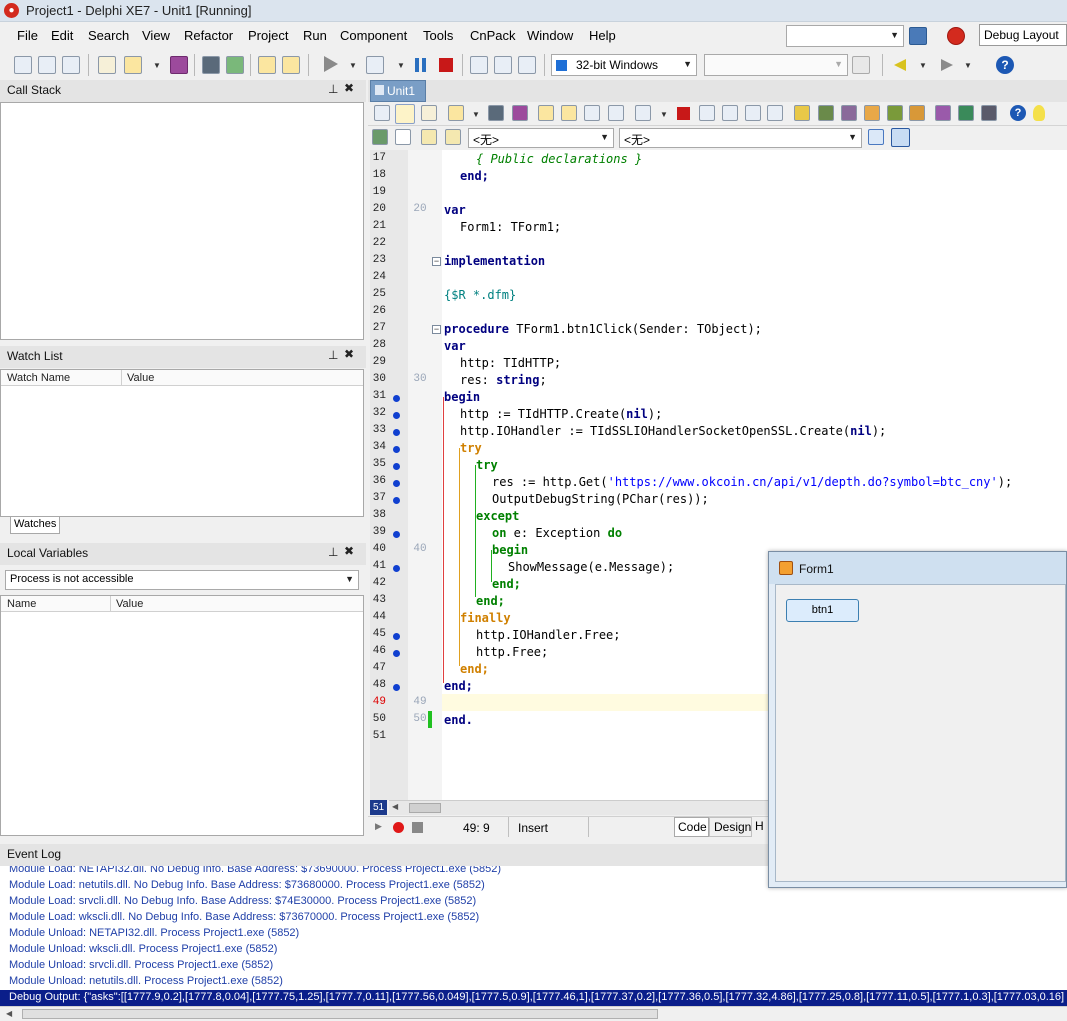  I want to click on embarcadero-icon, so click(956, 36).